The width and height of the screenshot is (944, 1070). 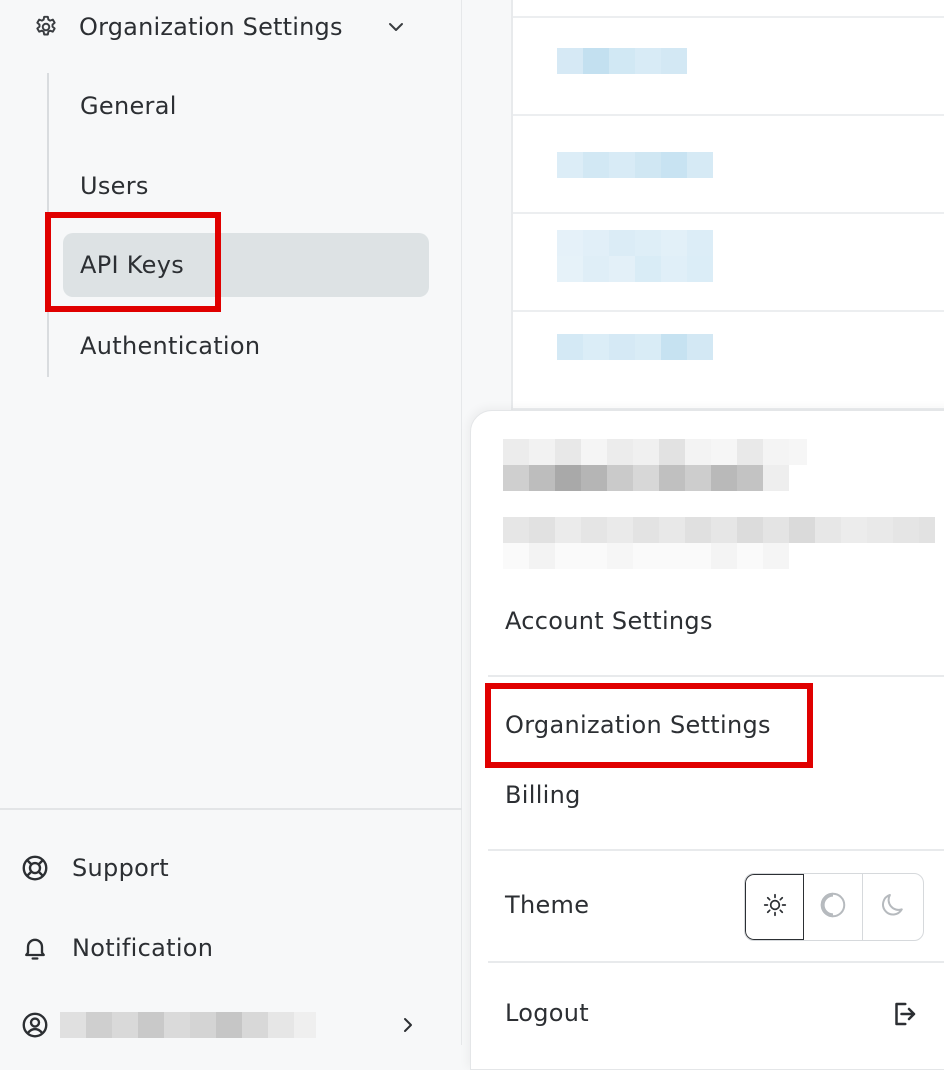 I want to click on theme-toggle-group, so click(x=834, y=907).